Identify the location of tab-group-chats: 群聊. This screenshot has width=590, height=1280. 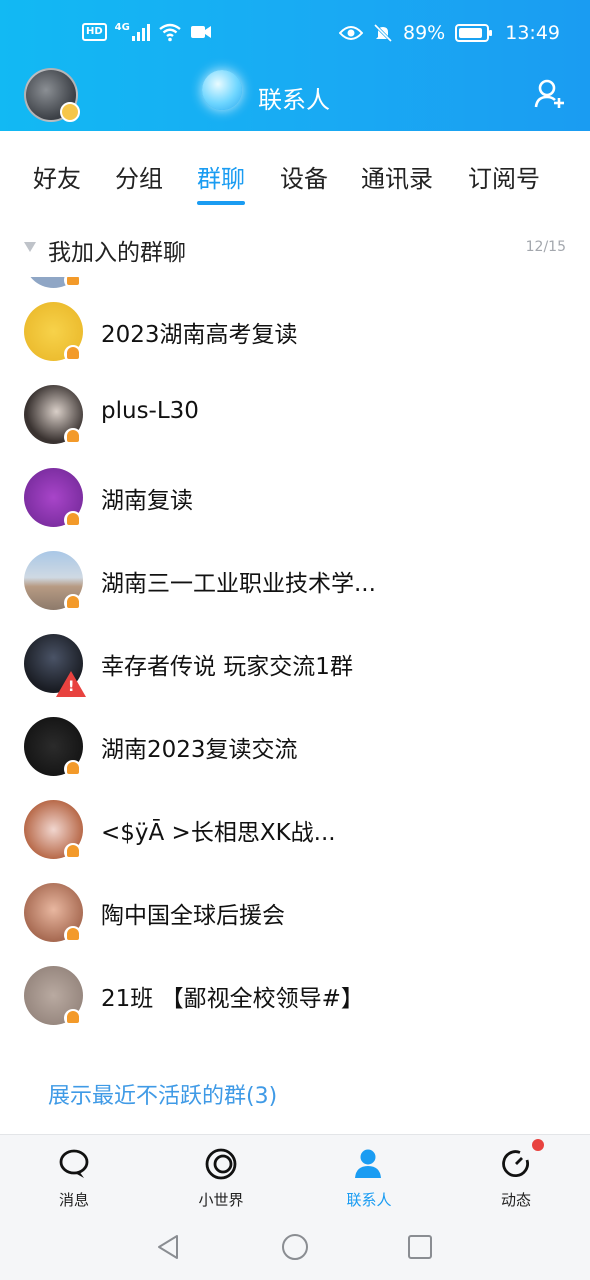
(221, 182).